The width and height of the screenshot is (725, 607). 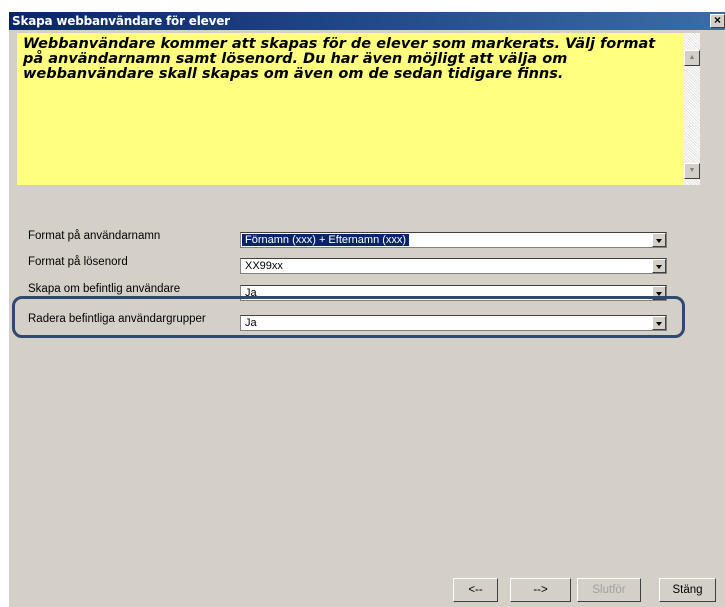 I want to click on label-recreate-user: Skapa om befintlig användare, so click(x=104, y=289).